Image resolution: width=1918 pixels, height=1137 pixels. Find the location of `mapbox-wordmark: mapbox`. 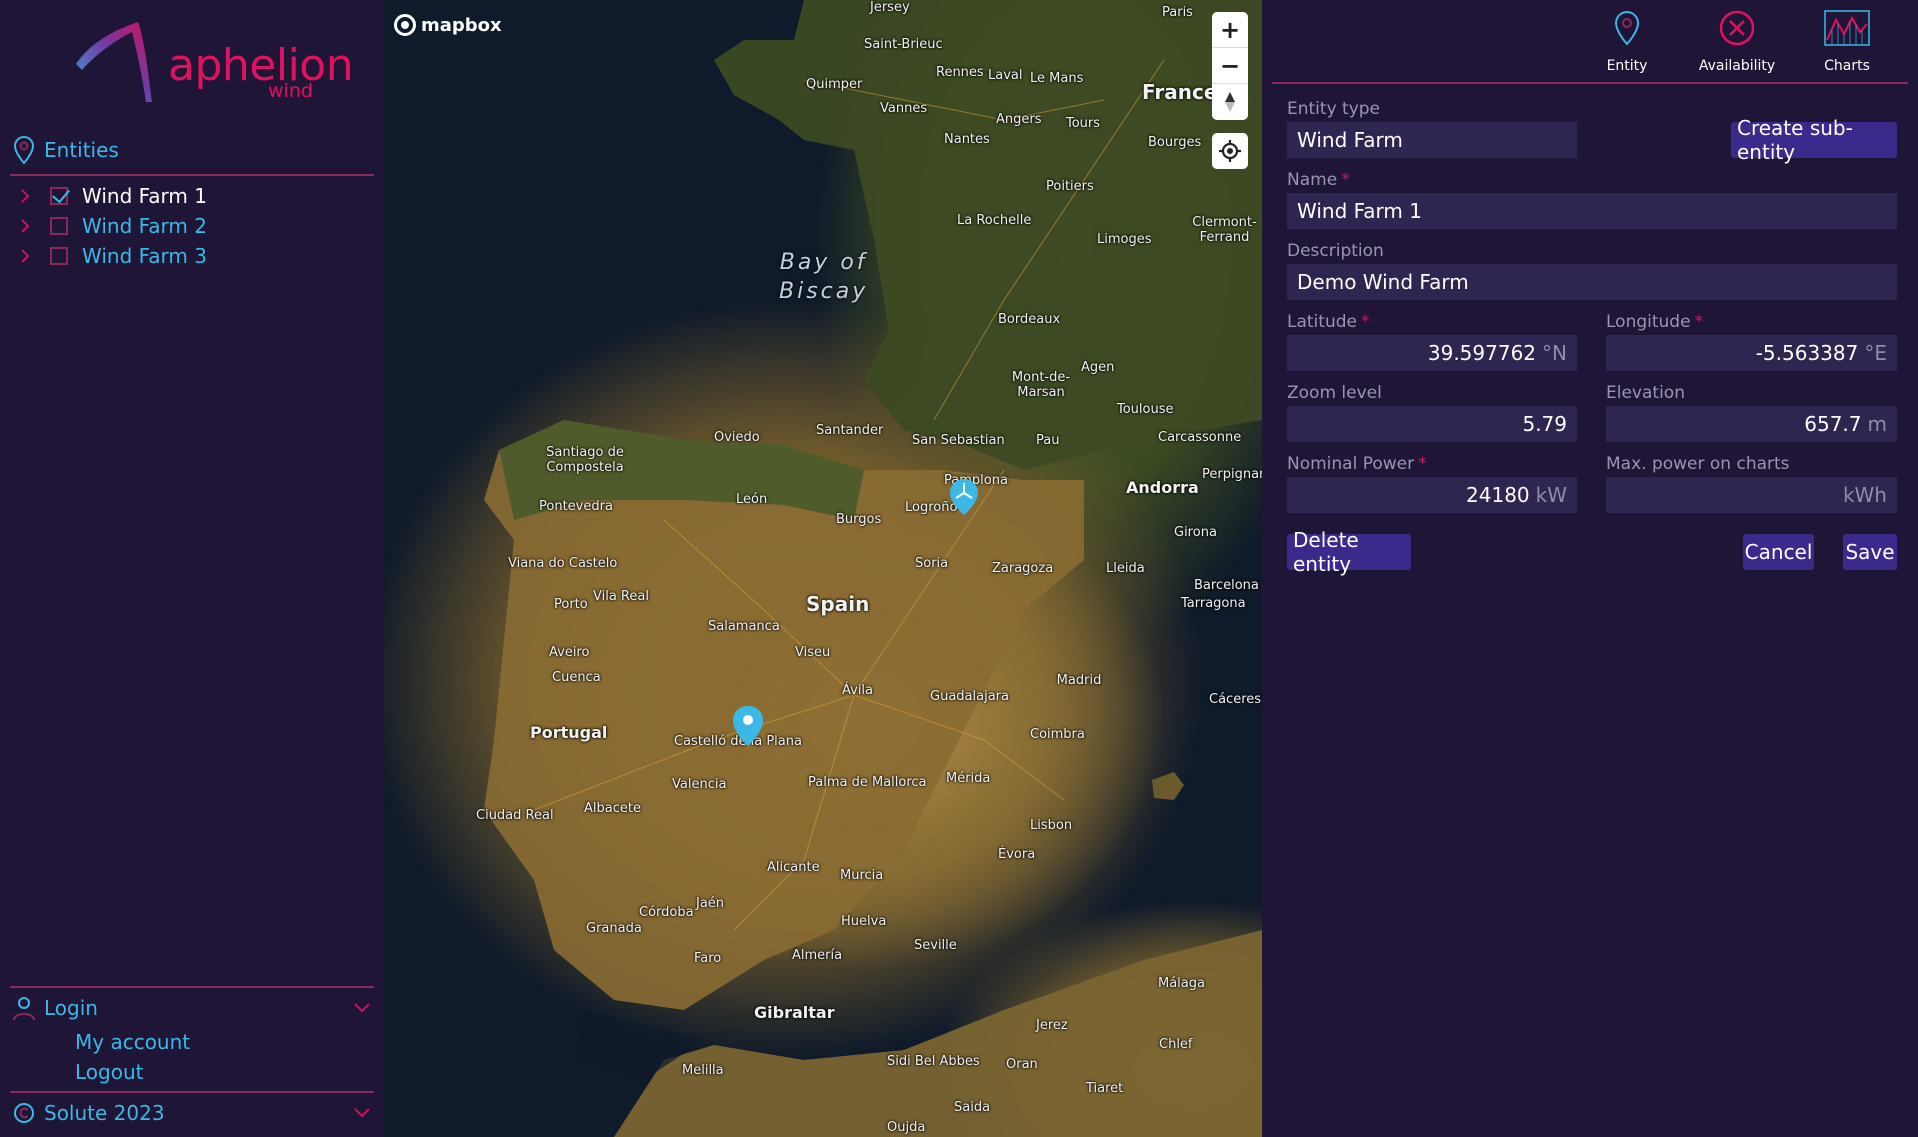

mapbox-wordmark: mapbox is located at coordinates (461, 25).